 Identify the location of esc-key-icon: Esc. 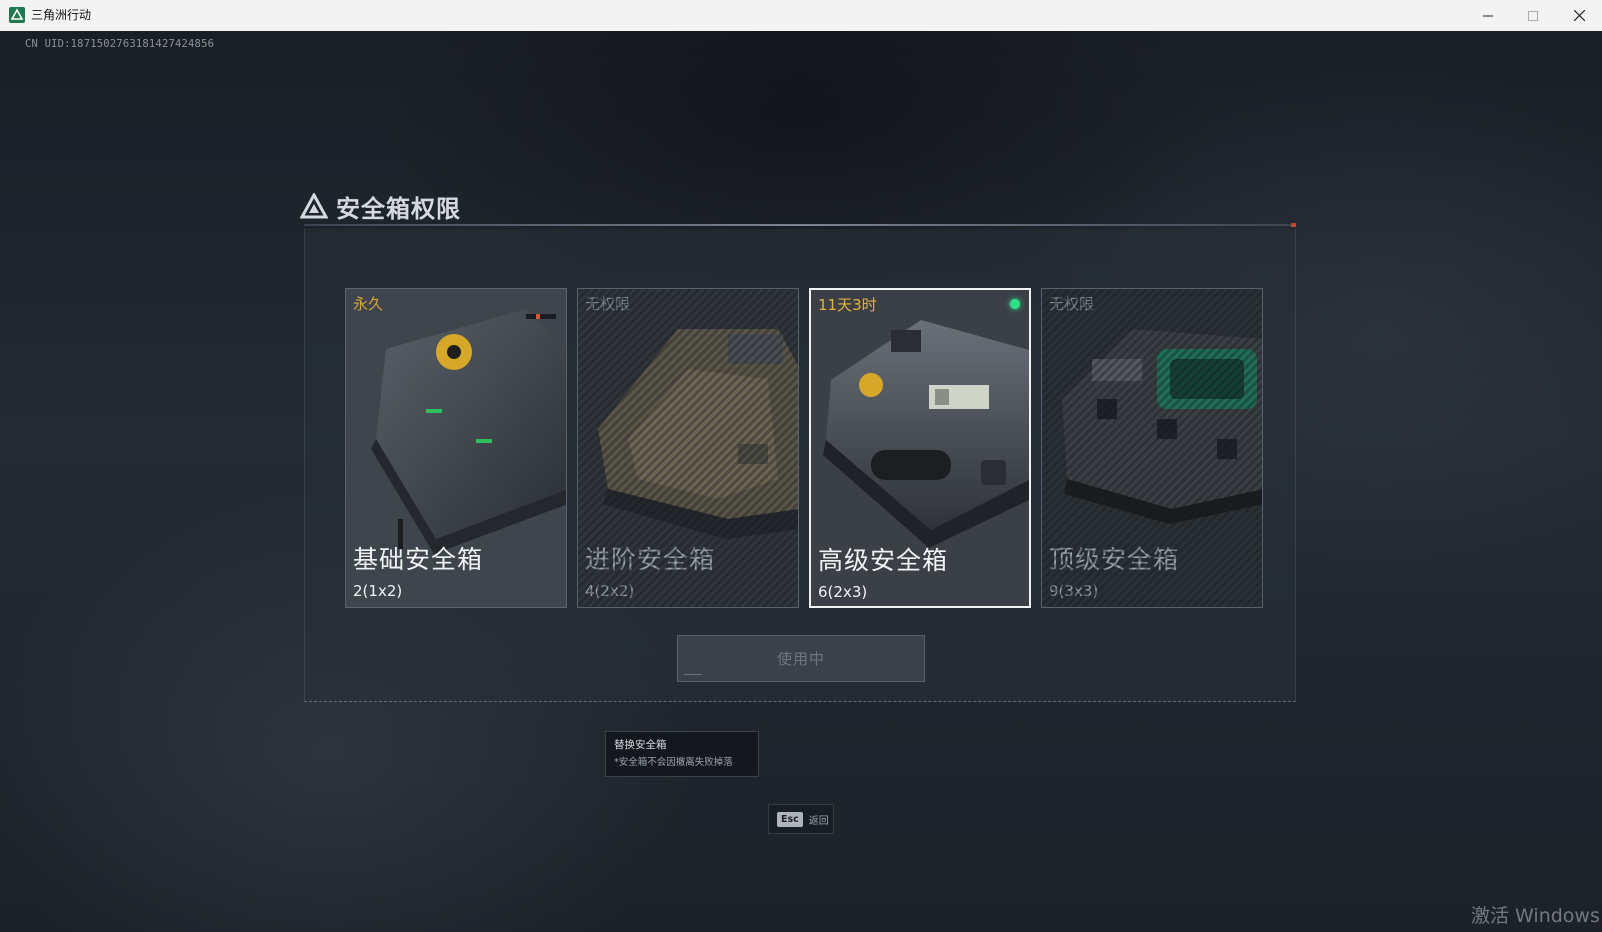
(790, 819).